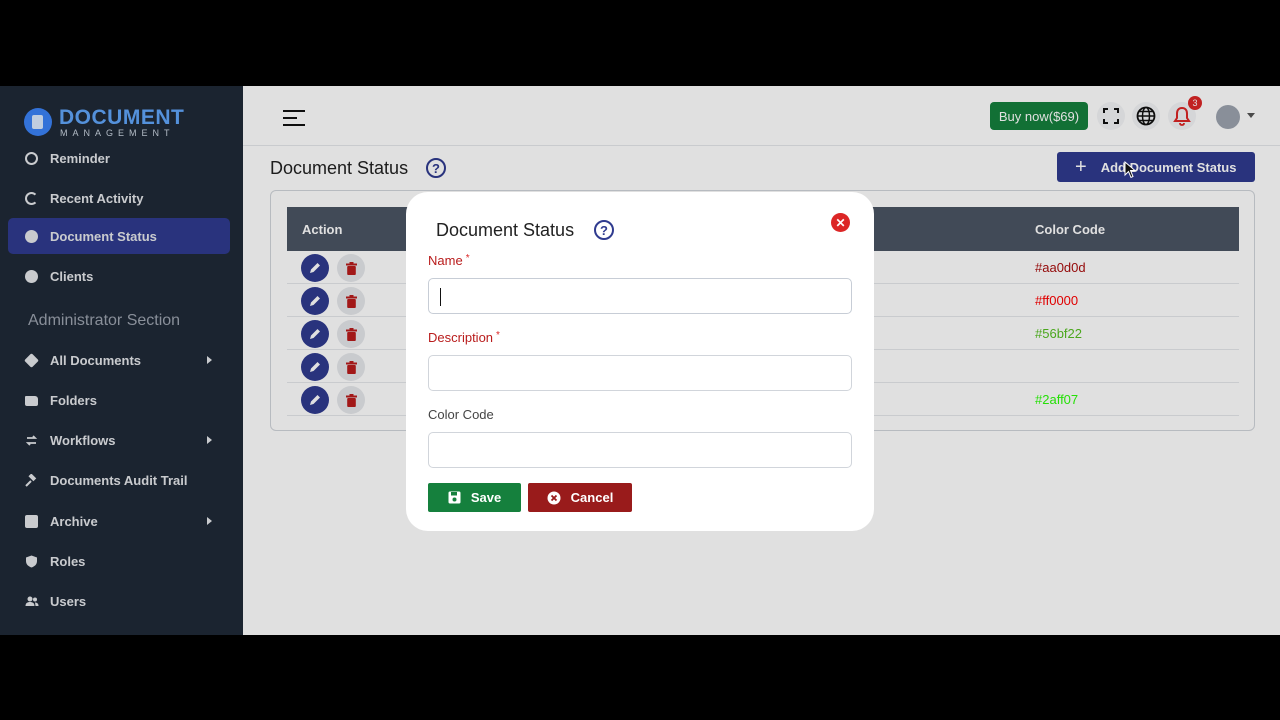 This screenshot has width=1280, height=720. Describe the element at coordinates (486, 497) in the screenshot. I see `save-label: Save` at that location.